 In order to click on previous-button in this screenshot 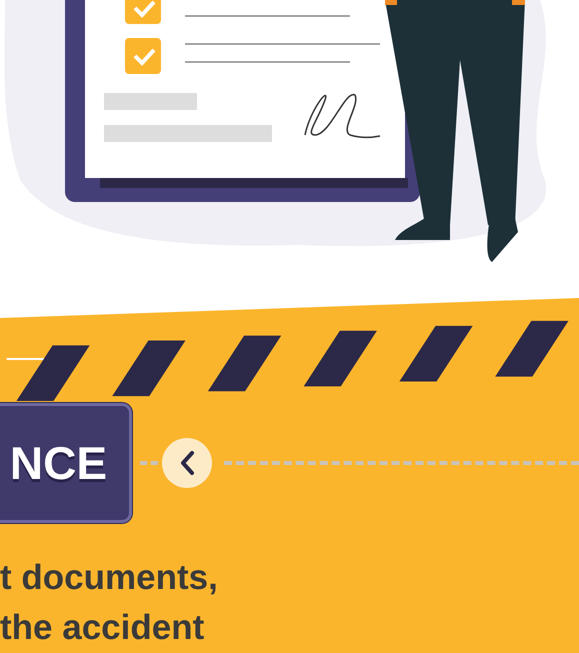, I will do `click(187, 463)`.